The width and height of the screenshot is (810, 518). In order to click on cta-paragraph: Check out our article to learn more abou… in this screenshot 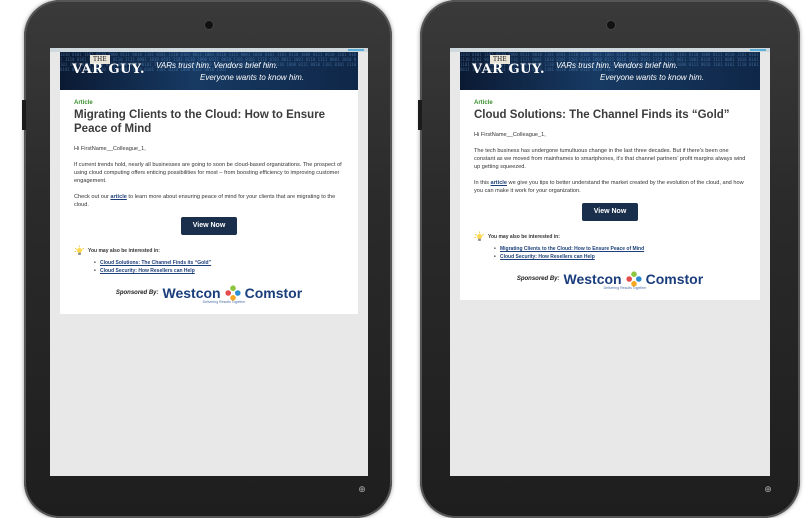, I will do `click(209, 201)`.